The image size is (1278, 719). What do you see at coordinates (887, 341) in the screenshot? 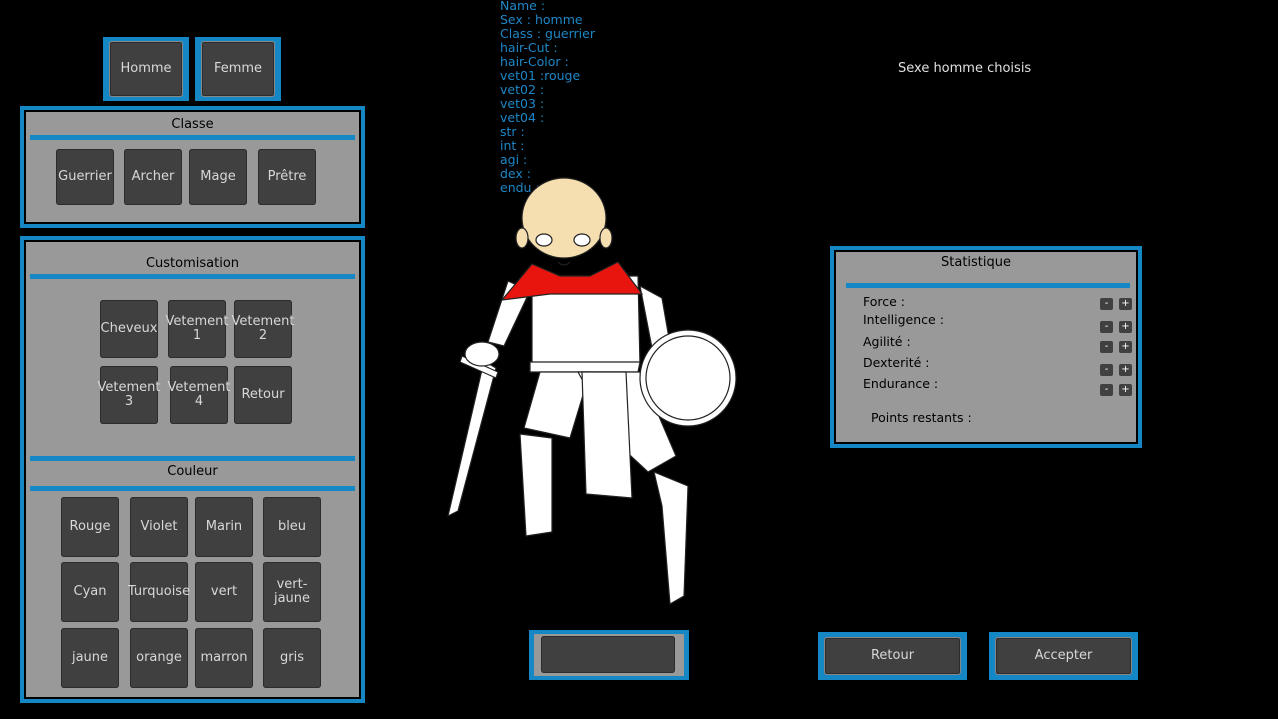
I see `stat-agilite-label: Agilité :` at bounding box center [887, 341].